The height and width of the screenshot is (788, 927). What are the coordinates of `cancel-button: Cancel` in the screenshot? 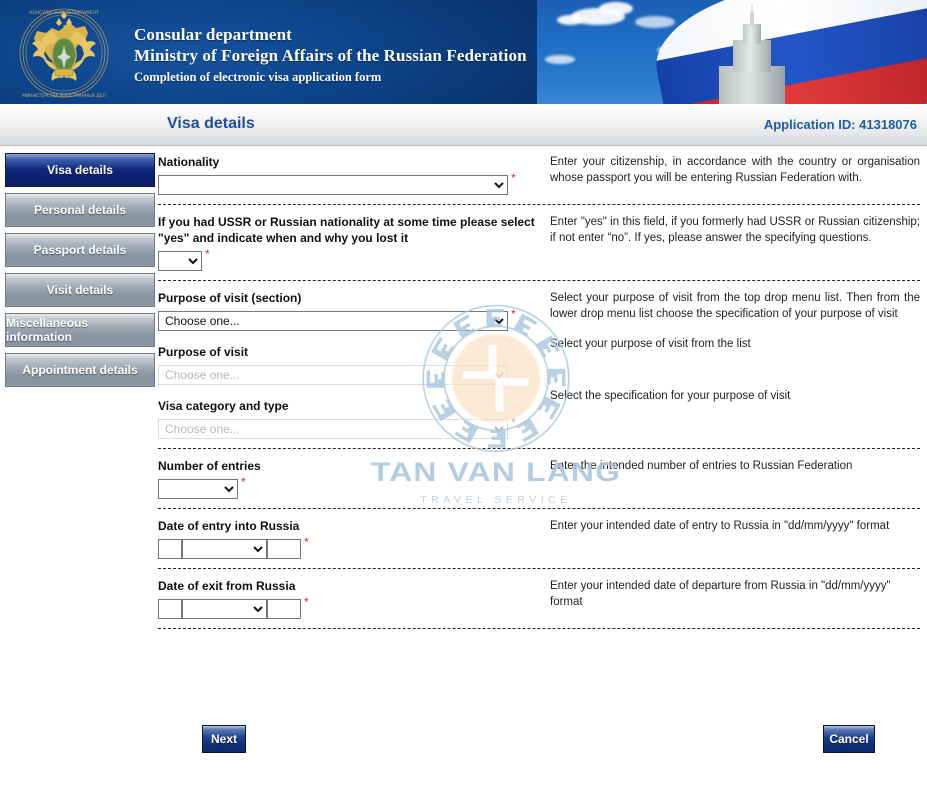 It's located at (849, 739).